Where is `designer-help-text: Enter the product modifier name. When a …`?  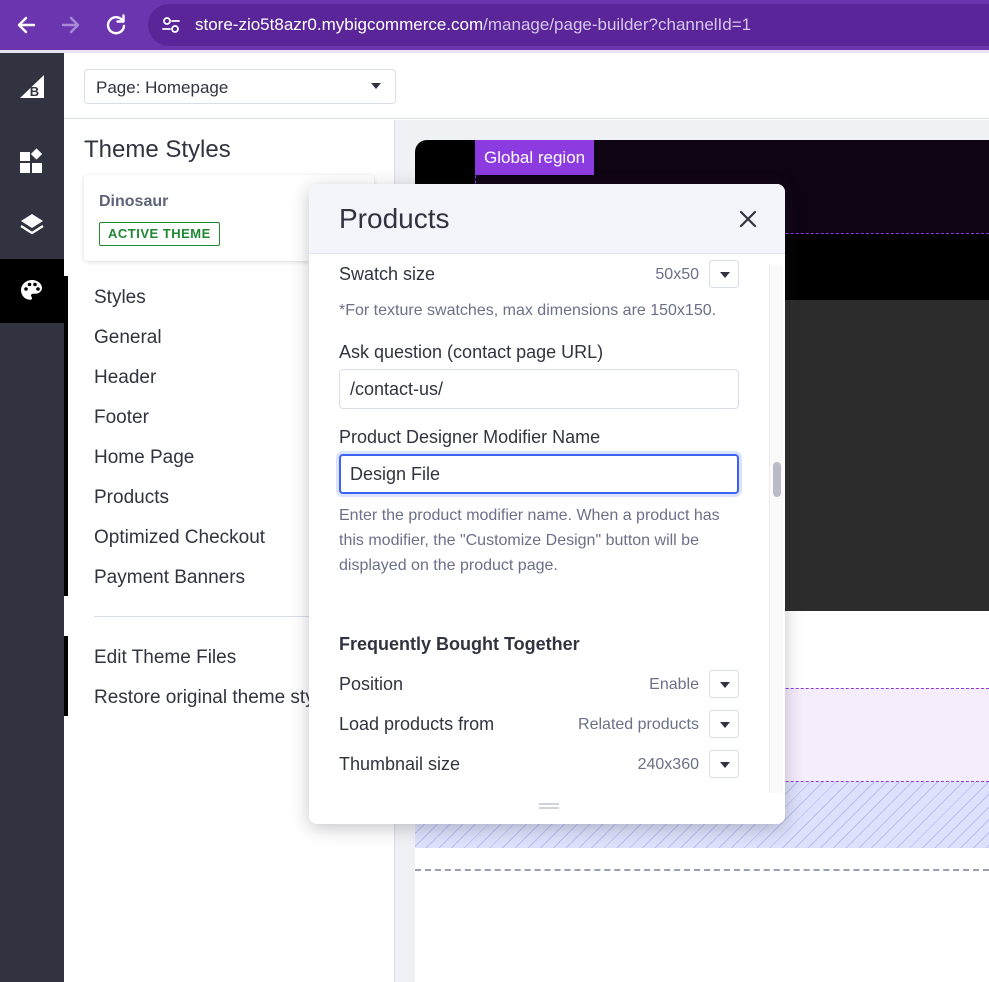
designer-help-text: Enter the product modifier name. When a … is located at coordinates (529, 540).